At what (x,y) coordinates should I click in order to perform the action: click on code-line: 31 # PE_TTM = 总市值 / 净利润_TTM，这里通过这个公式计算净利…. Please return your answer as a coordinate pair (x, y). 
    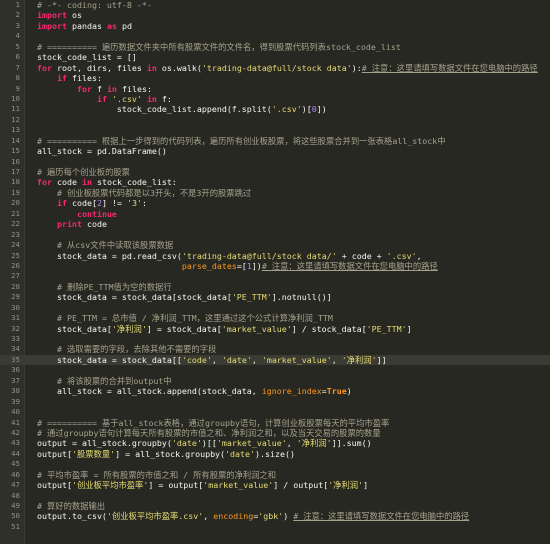
    Looking at the image, I should click on (275, 318).